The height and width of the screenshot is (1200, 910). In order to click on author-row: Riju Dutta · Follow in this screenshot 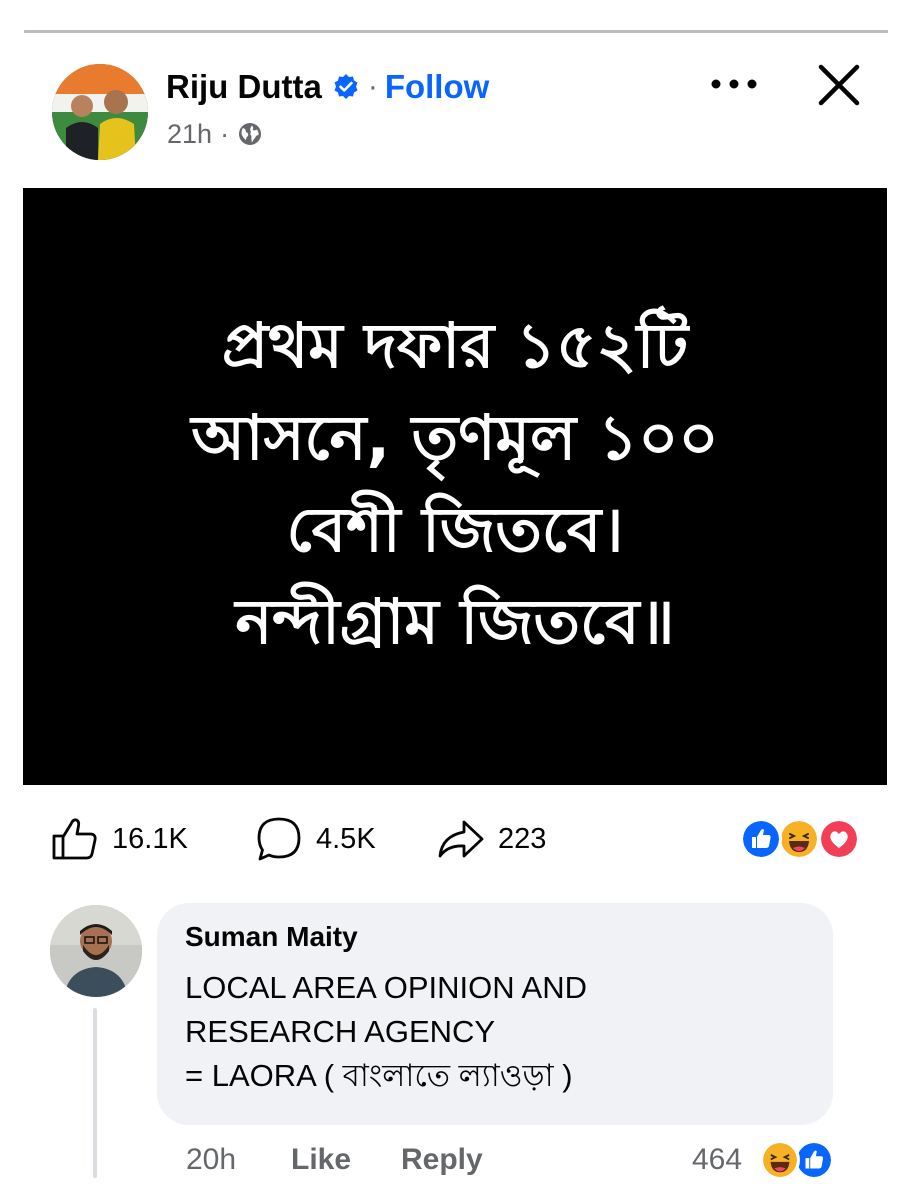, I will do `click(327, 87)`.